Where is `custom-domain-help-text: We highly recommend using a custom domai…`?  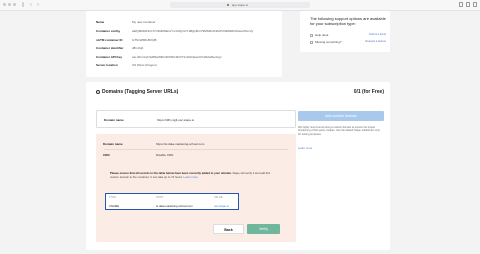
custom-domain-help-text: We highly recommend using a custom domai… is located at coordinates (339, 131).